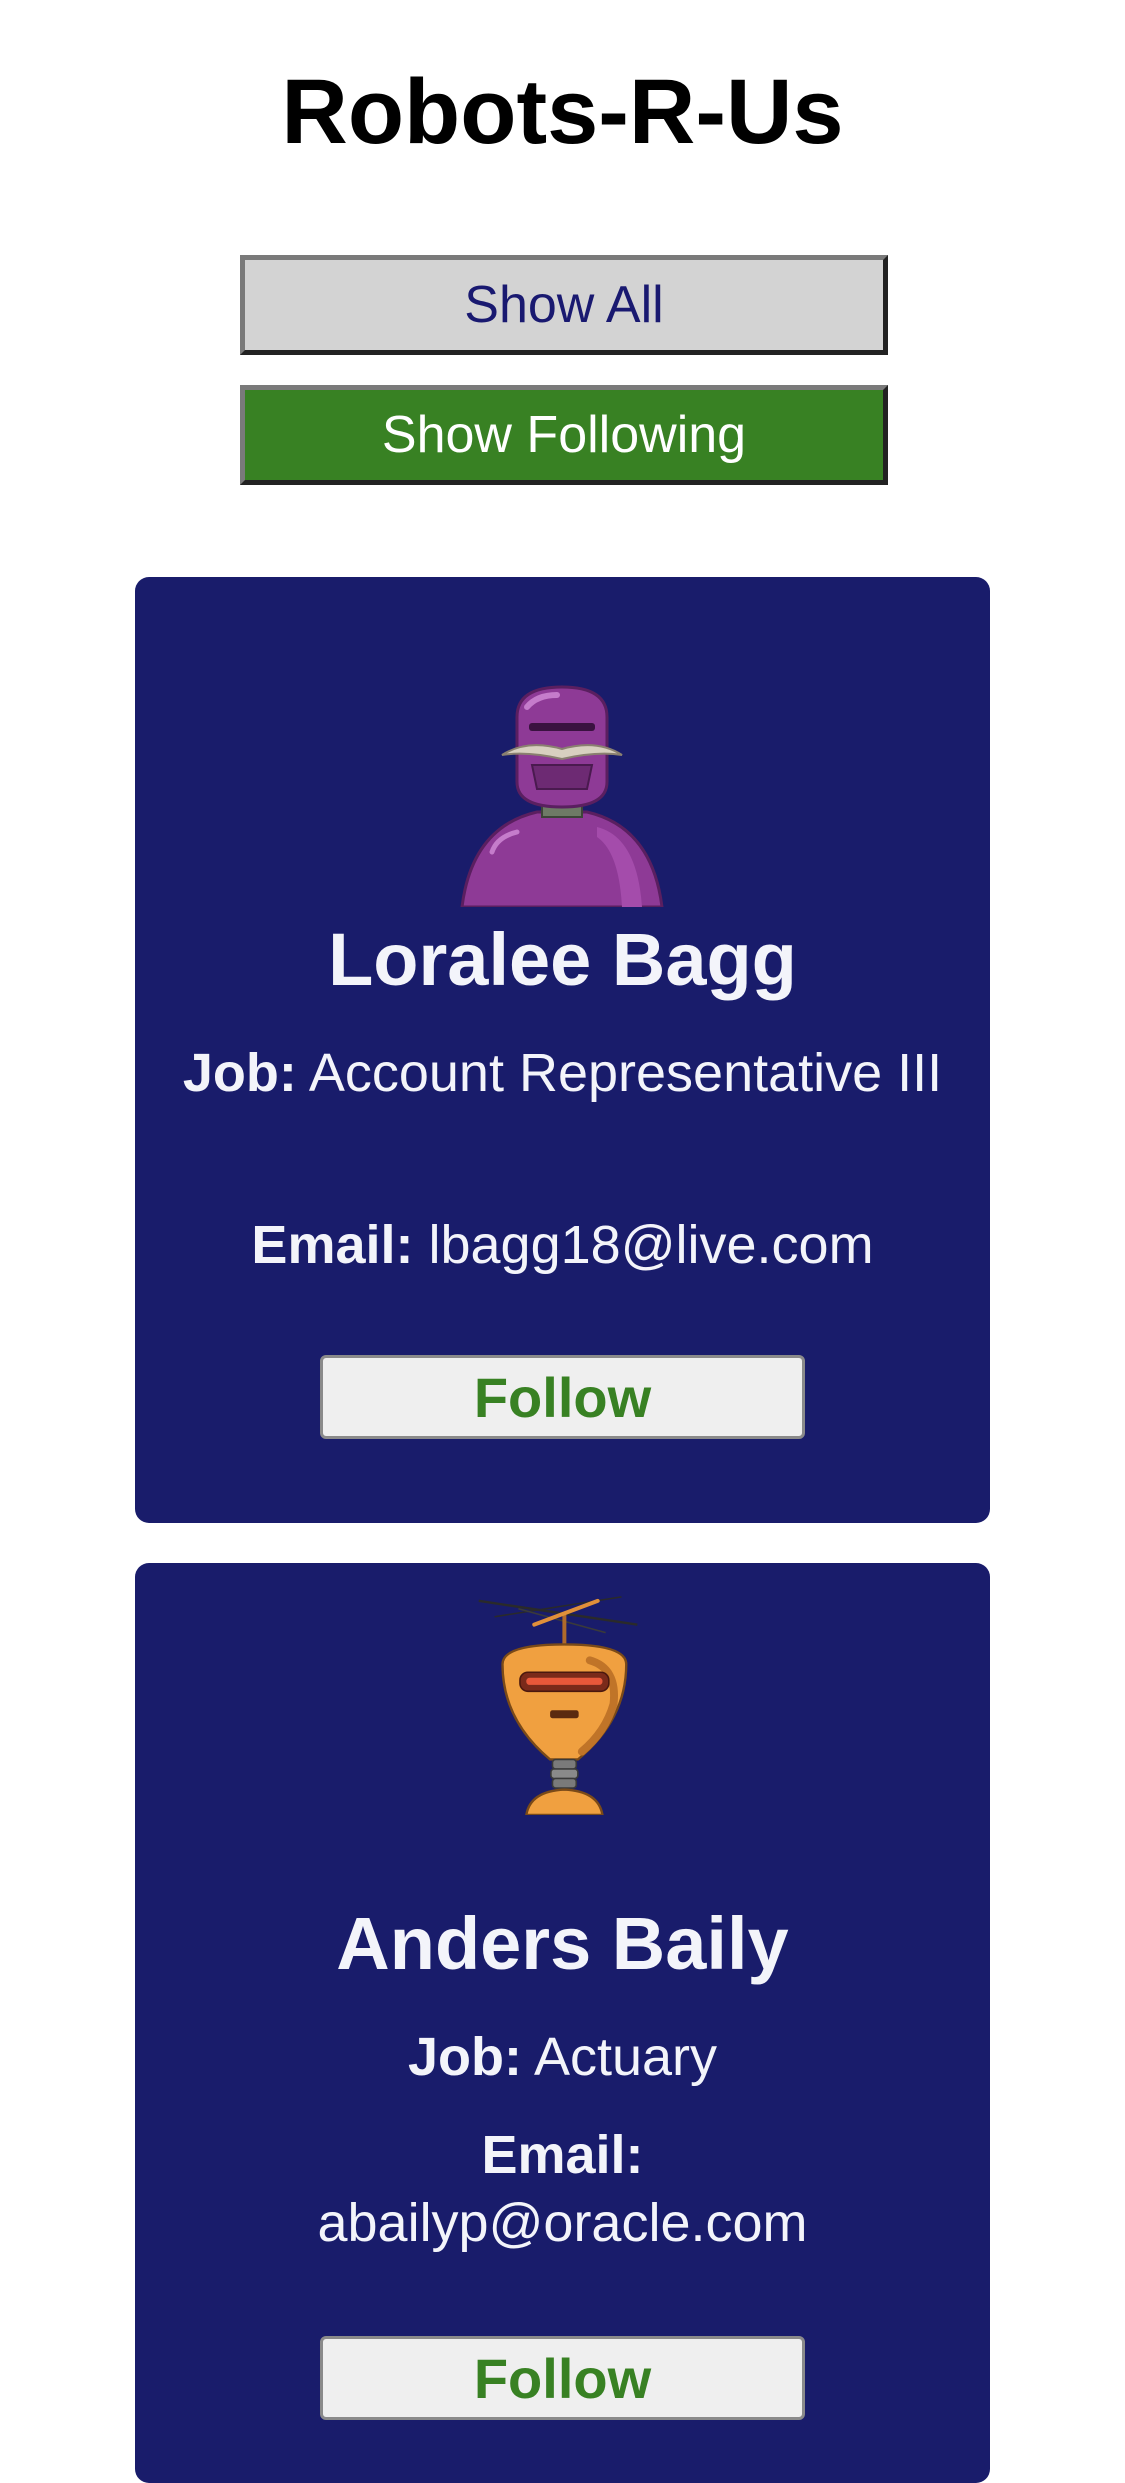 The image size is (1125, 2483). Describe the element at coordinates (562, 2223) in the screenshot. I see `email-value: abailyp@oracle.com` at that location.